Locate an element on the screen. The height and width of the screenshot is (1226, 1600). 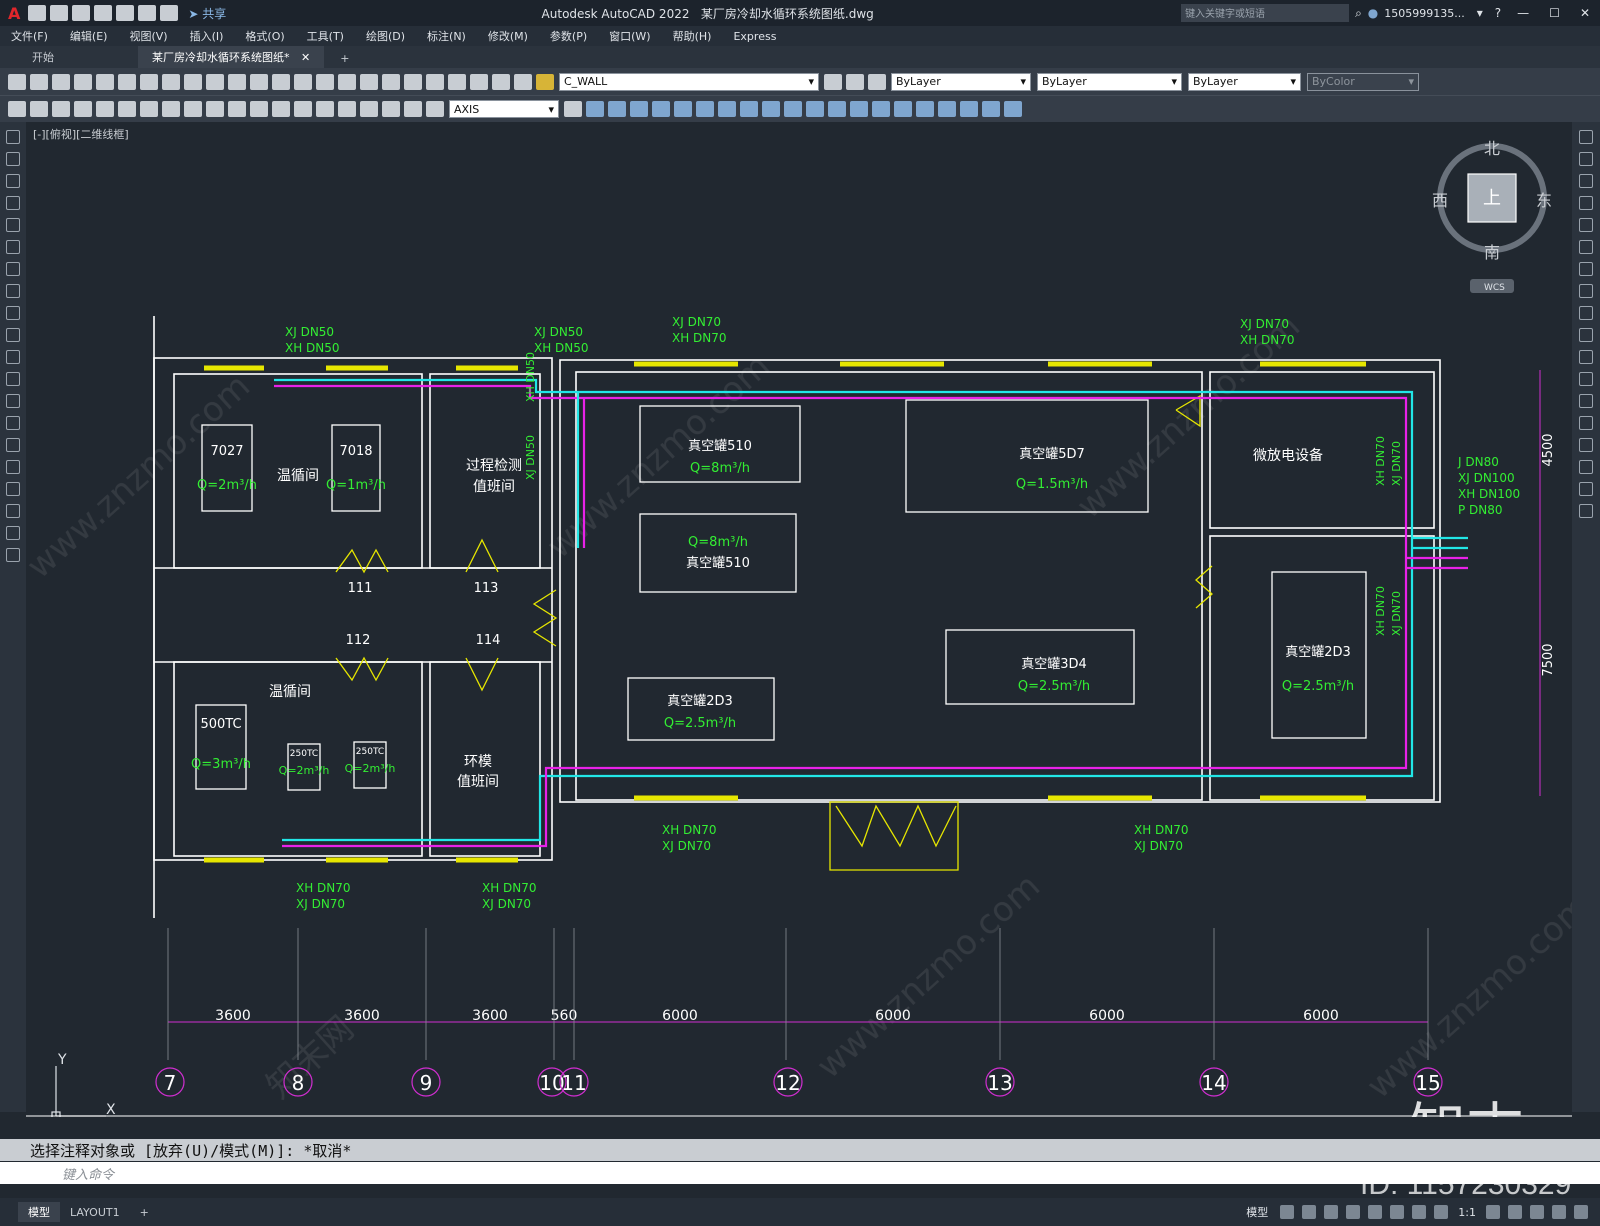
viewcube-east: 东 is located at coordinates (1544, 200).